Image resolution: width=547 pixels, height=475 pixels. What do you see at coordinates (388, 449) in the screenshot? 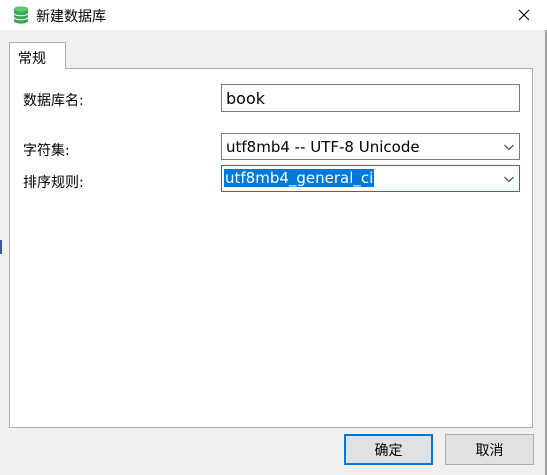
I see `ok-button: 确定` at bounding box center [388, 449].